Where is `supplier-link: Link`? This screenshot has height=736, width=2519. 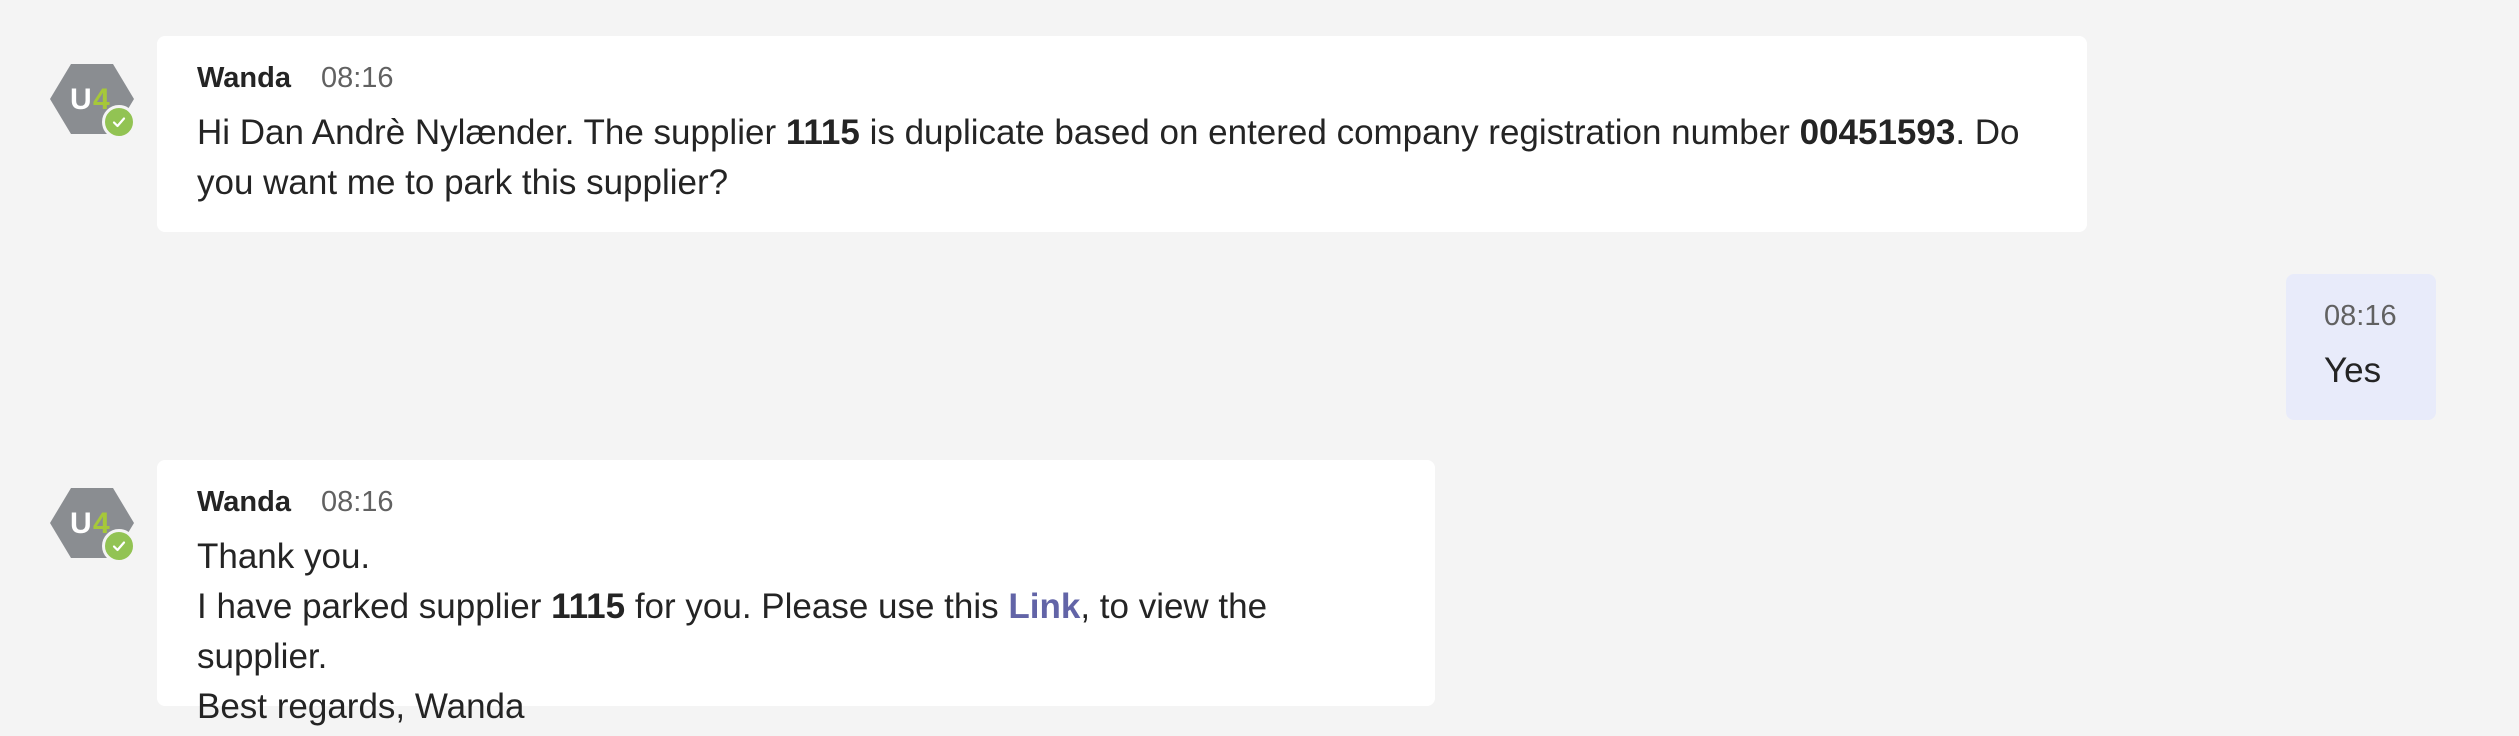
supplier-link: Link is located at coordinates (1044, 606).